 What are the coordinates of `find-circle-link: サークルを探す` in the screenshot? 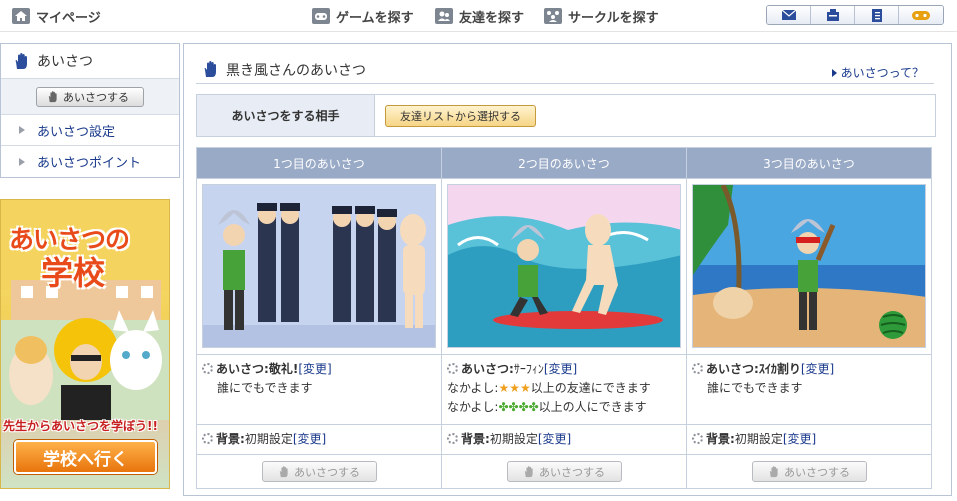 It's located at (601, 16).